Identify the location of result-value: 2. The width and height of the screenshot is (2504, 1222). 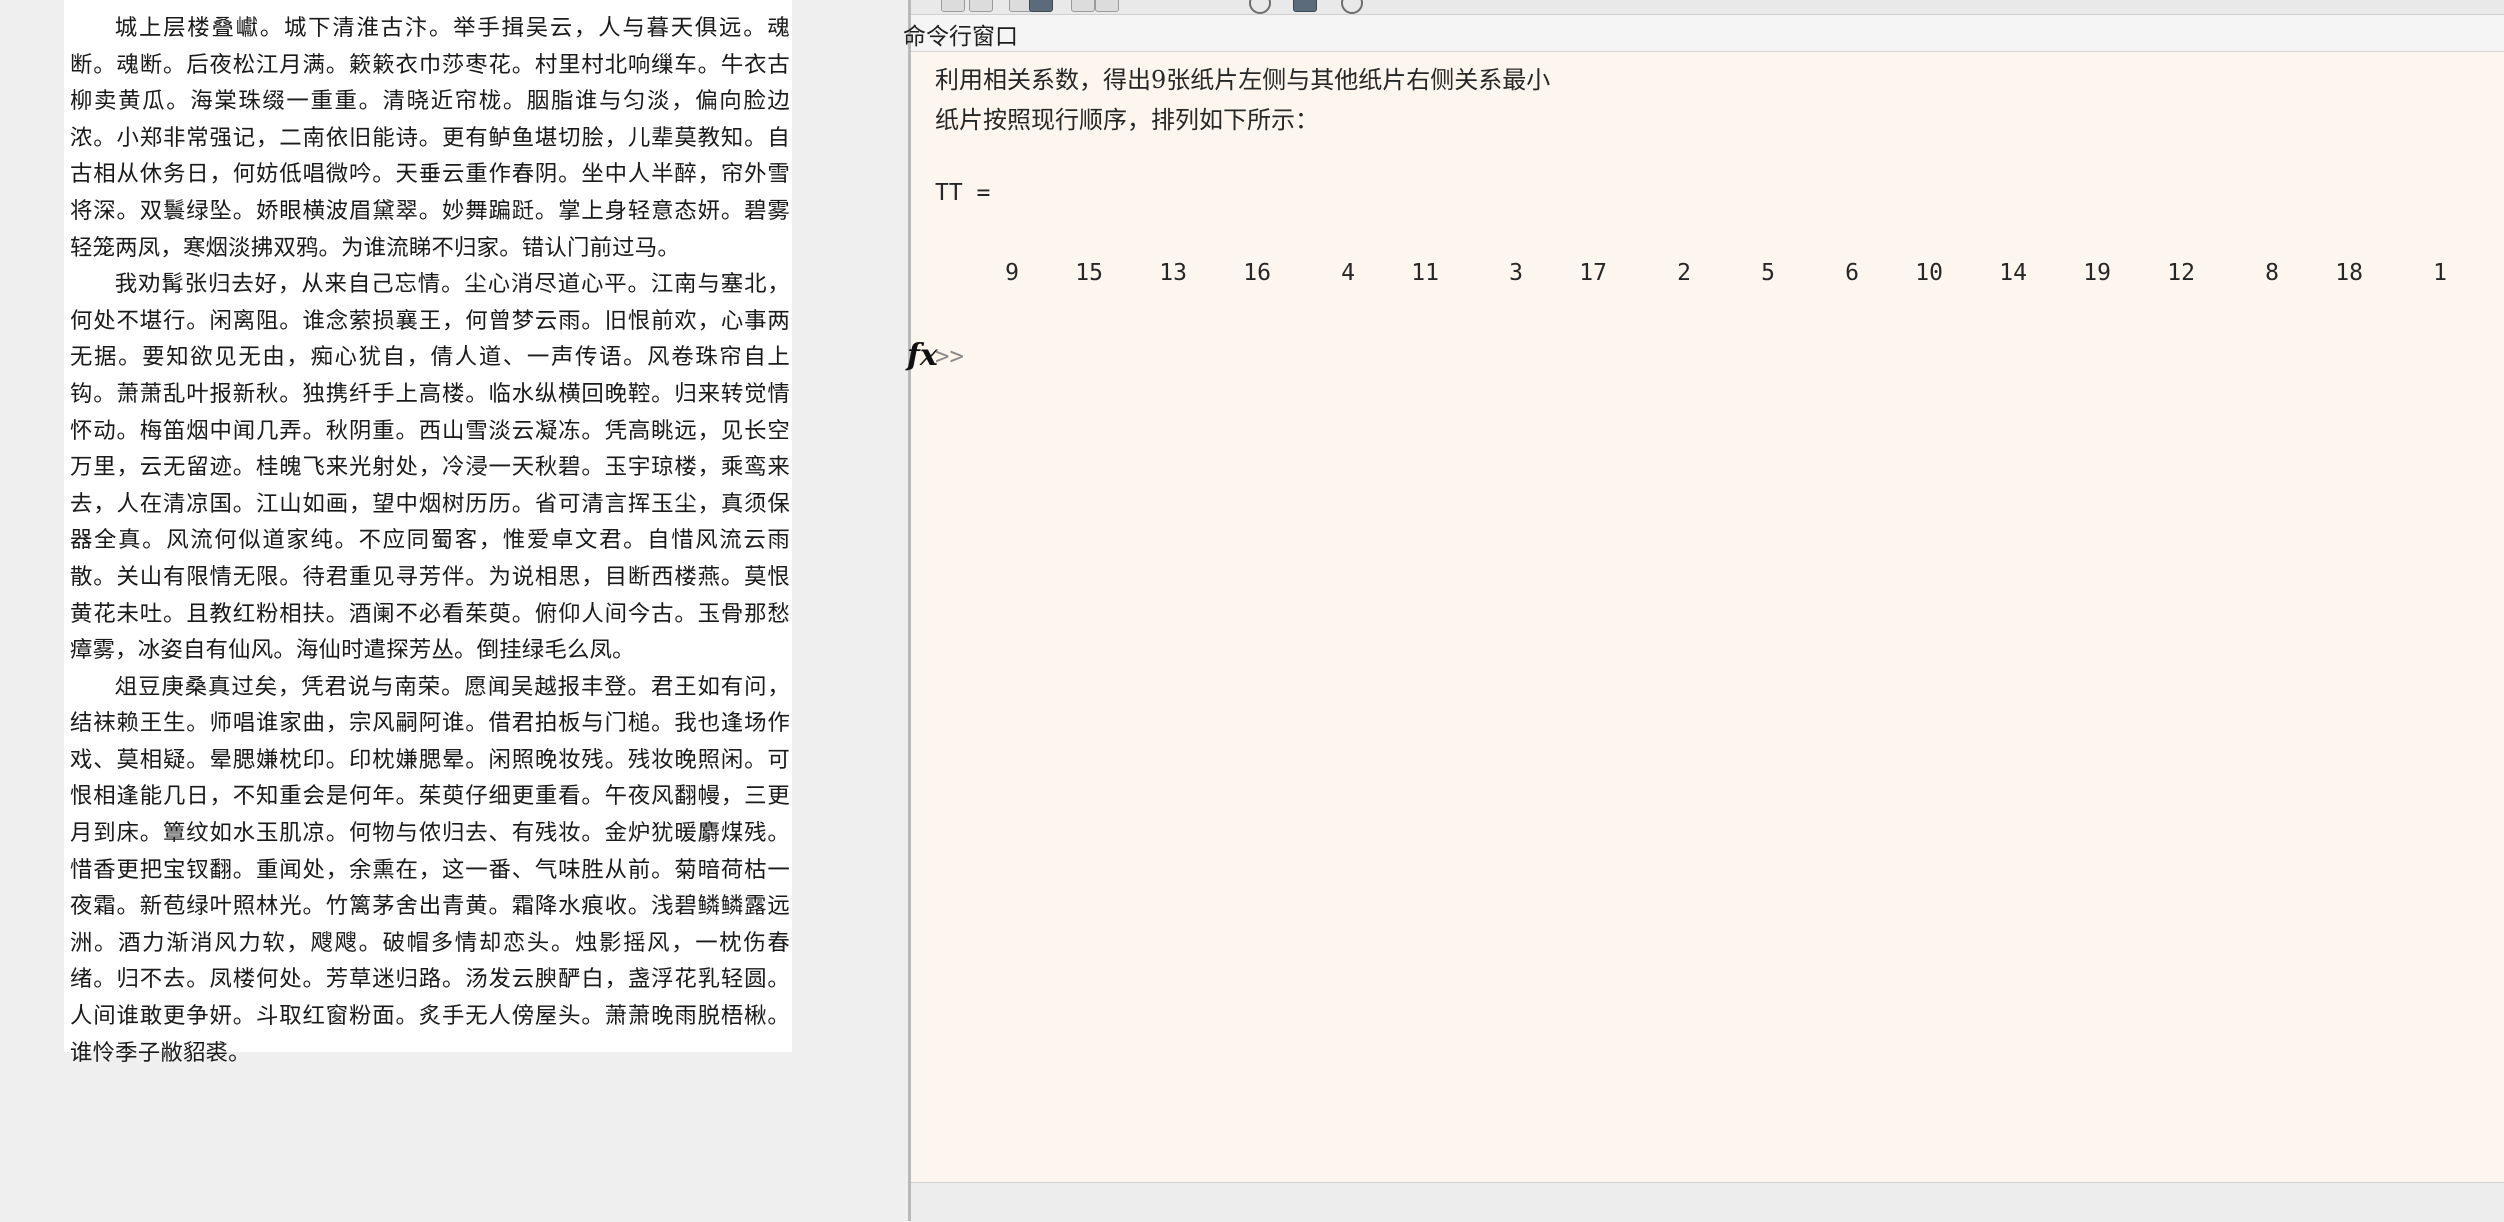
(1684, 273).